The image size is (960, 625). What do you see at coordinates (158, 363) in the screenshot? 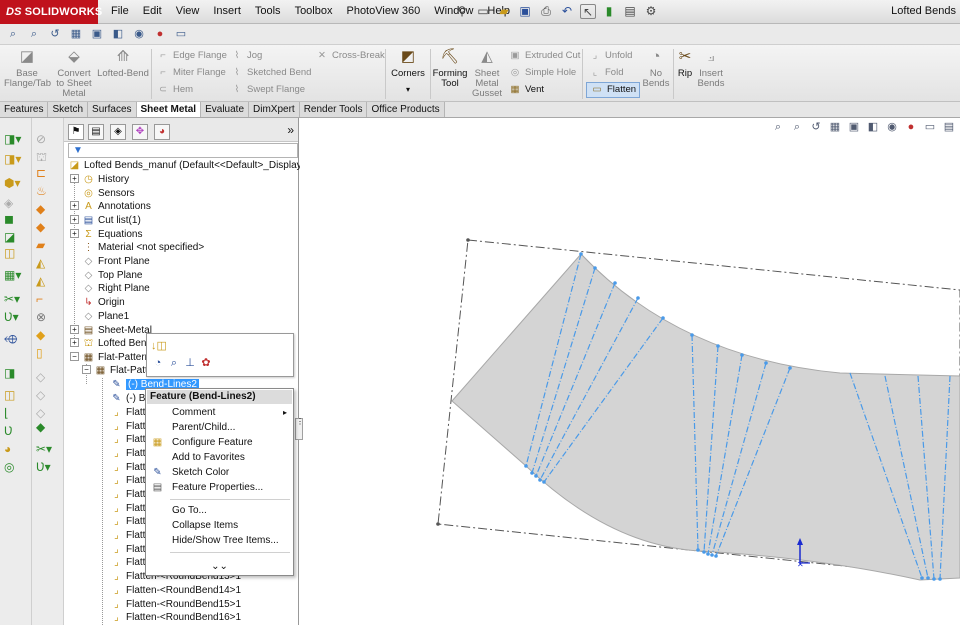
I see `show-icon: ◔` at bounding box center [158, 363].